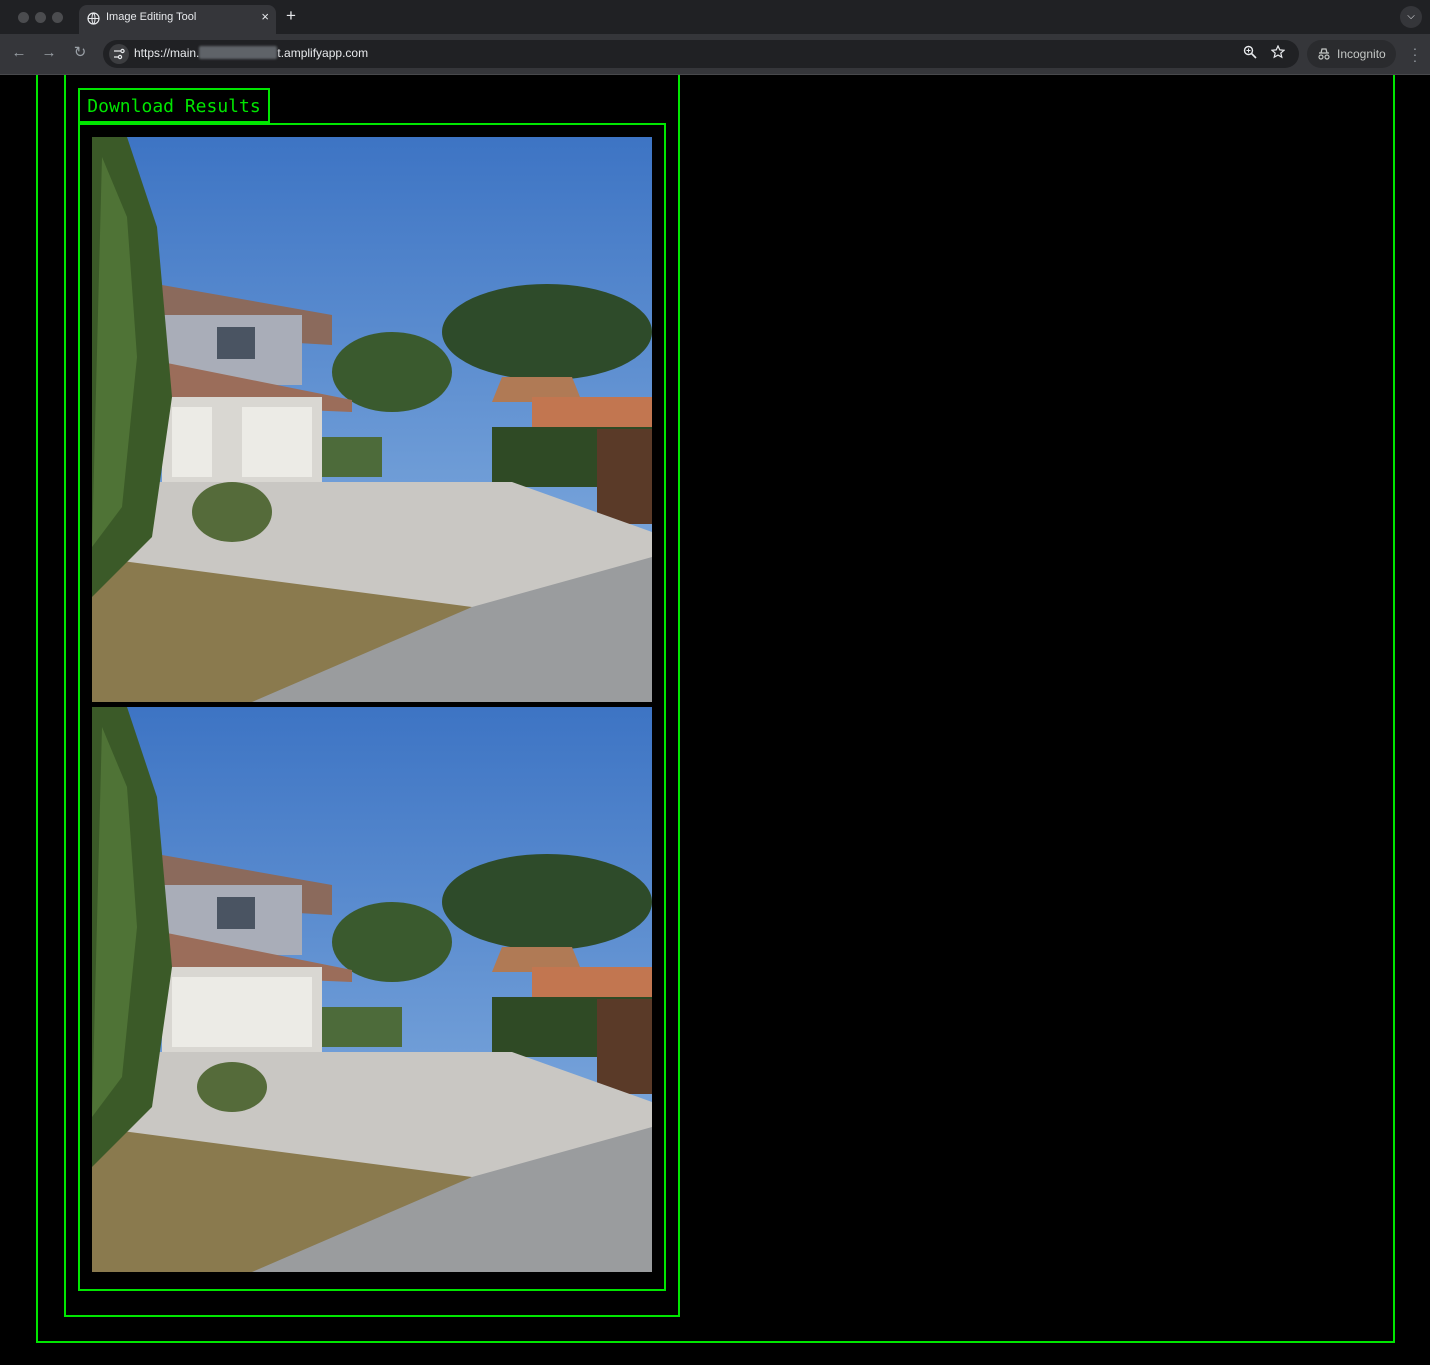 This screenshot has width=1430, height=1365. What do you see at coordinates (701, 54) in the screenshot?
I see `address-bar: https://main. t.amplifyapp.com` at bounding box center [701, 54].